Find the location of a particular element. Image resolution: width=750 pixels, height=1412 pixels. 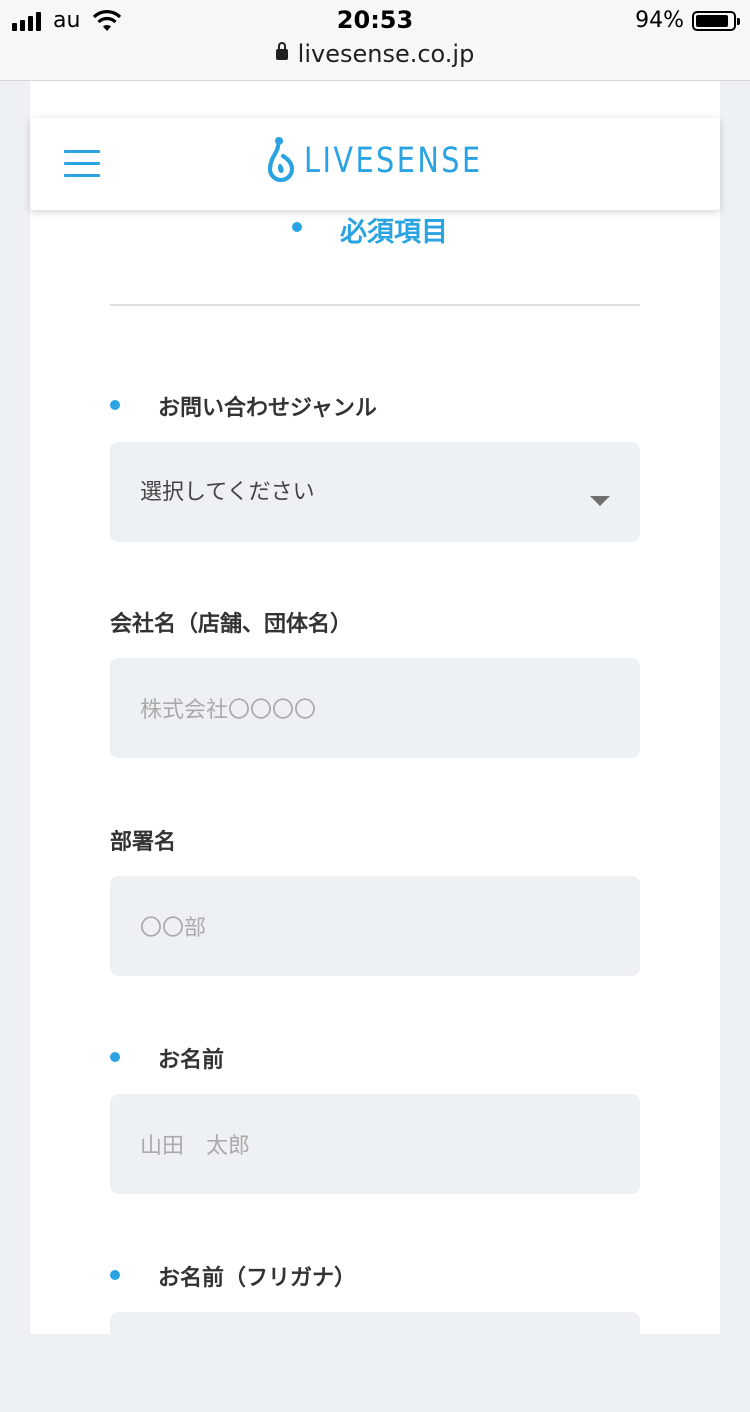

site-header: LIVESENSE is located at coordinates (375, 164).